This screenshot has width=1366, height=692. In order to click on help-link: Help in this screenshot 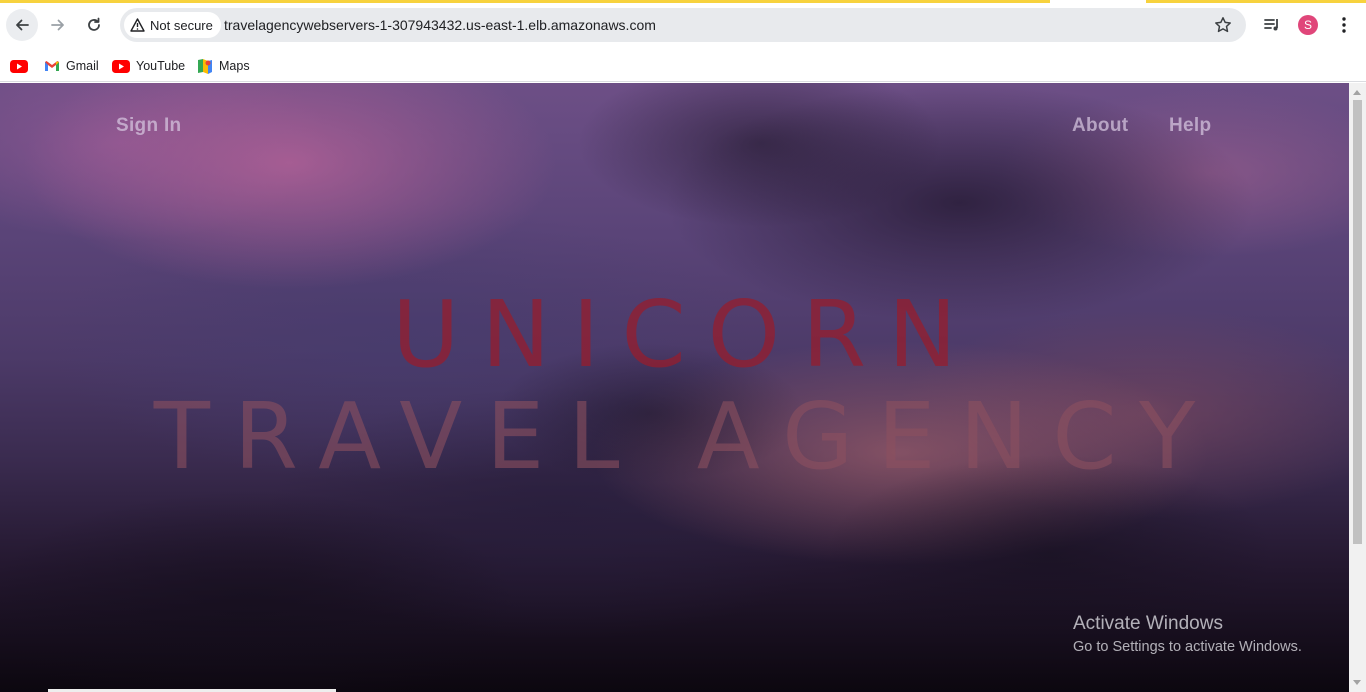, I will do `click(1190, 126)`.